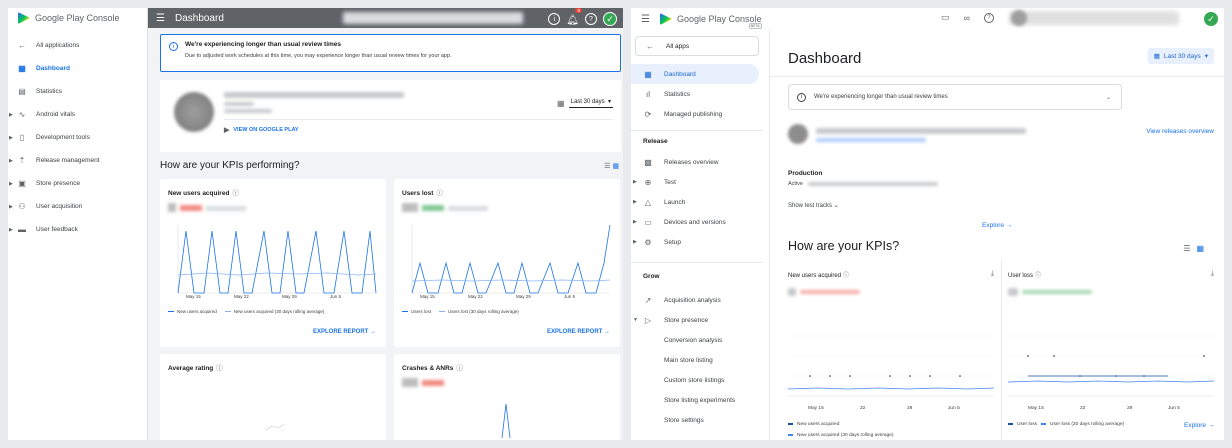 The image size is (1232, 448). Describe the element at coordinates (574, 18) in the screenshot. I see `notifications-icon: 🔔︎ 9` at that location.